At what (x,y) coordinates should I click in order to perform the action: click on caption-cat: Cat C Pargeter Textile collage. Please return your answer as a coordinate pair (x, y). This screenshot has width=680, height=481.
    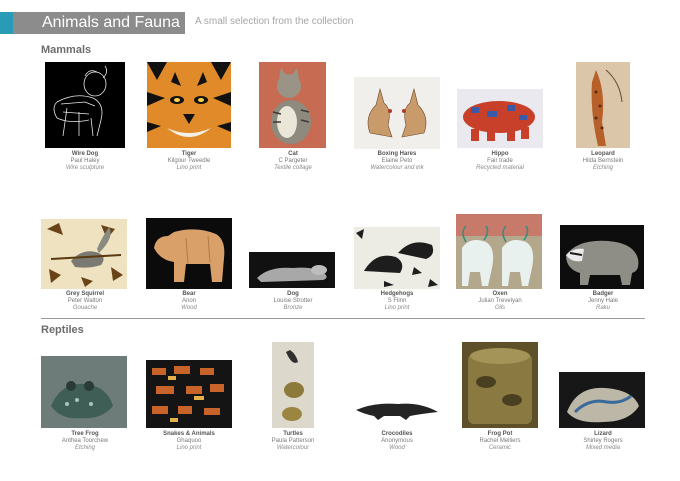
    Looking at the image, I should click on (293, 161).